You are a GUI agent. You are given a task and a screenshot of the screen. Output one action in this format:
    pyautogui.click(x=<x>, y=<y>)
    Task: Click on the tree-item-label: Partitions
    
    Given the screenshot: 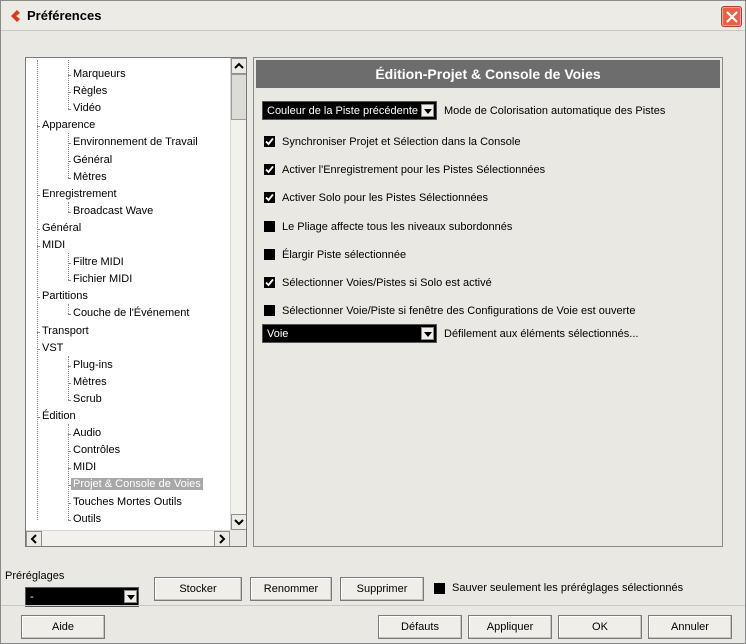 What is the action you would take?
    pyautogui.click(x=65, y=296)
    